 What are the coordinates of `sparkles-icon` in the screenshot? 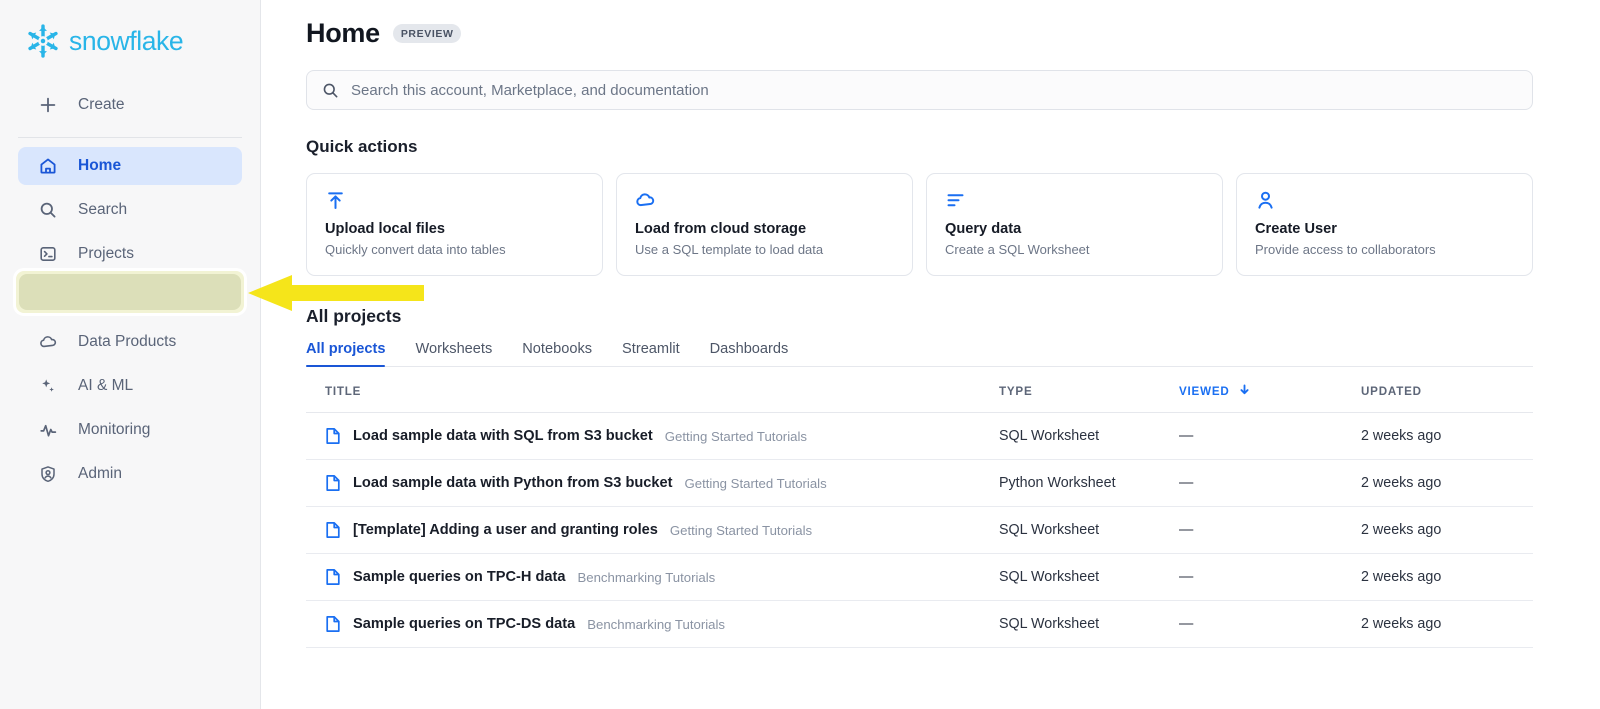 It's located at (48, 386).